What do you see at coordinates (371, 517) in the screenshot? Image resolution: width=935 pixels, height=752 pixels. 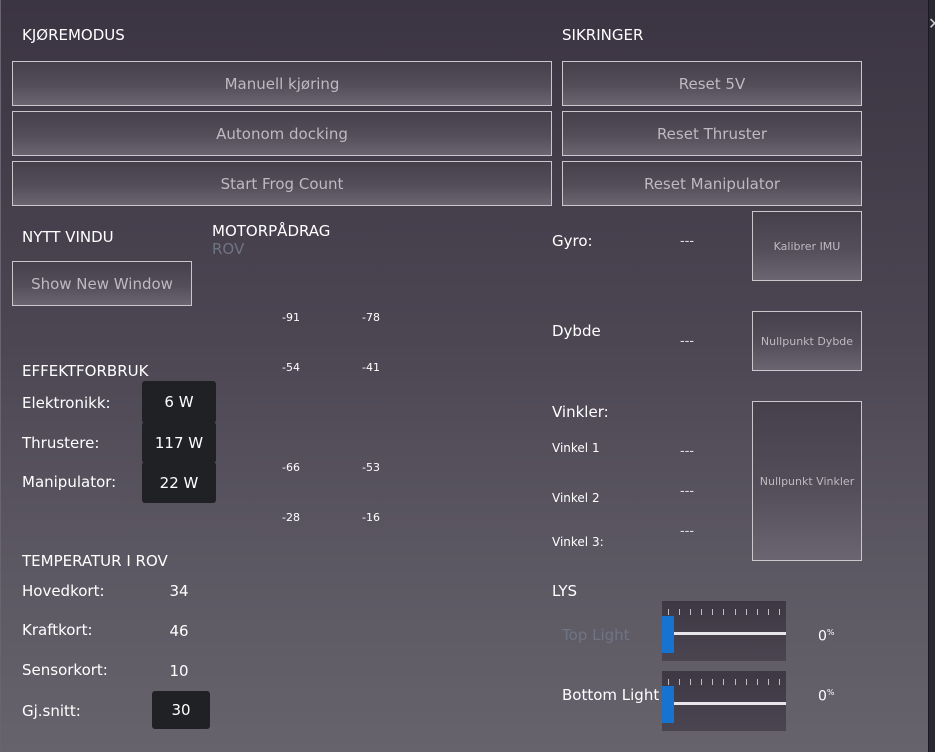 I see `motor-value: -16` at bounding box center [371, 517].